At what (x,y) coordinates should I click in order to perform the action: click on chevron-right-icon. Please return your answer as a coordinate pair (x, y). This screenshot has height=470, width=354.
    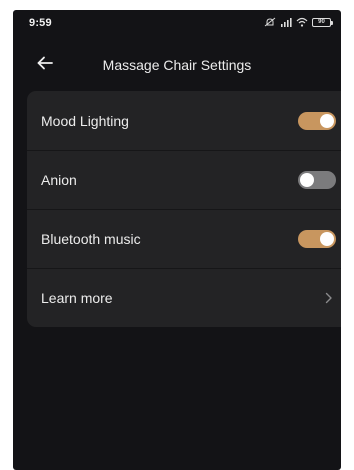
    Looking at the image, I should click on (329, 298).